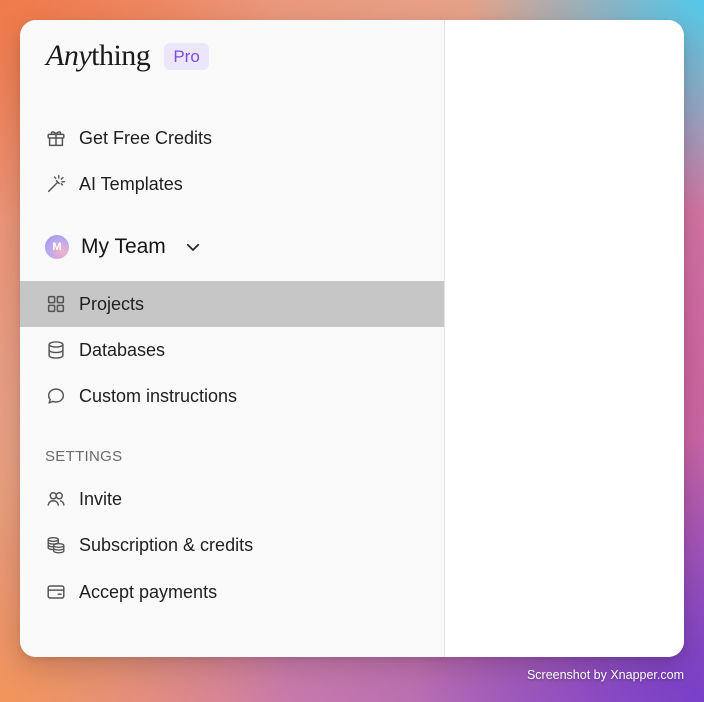  What do you see at coordinates (166, 544) in the screenshot?
I see `sidebar-item-label: Subscription & credits` at bounding box center [166, 544].